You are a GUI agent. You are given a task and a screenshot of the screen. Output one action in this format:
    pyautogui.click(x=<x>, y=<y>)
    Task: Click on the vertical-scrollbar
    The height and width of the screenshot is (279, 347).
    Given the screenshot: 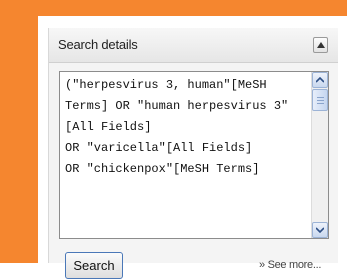 What is the action you would take?
    pyautogui.click(x=319, y=155)
    